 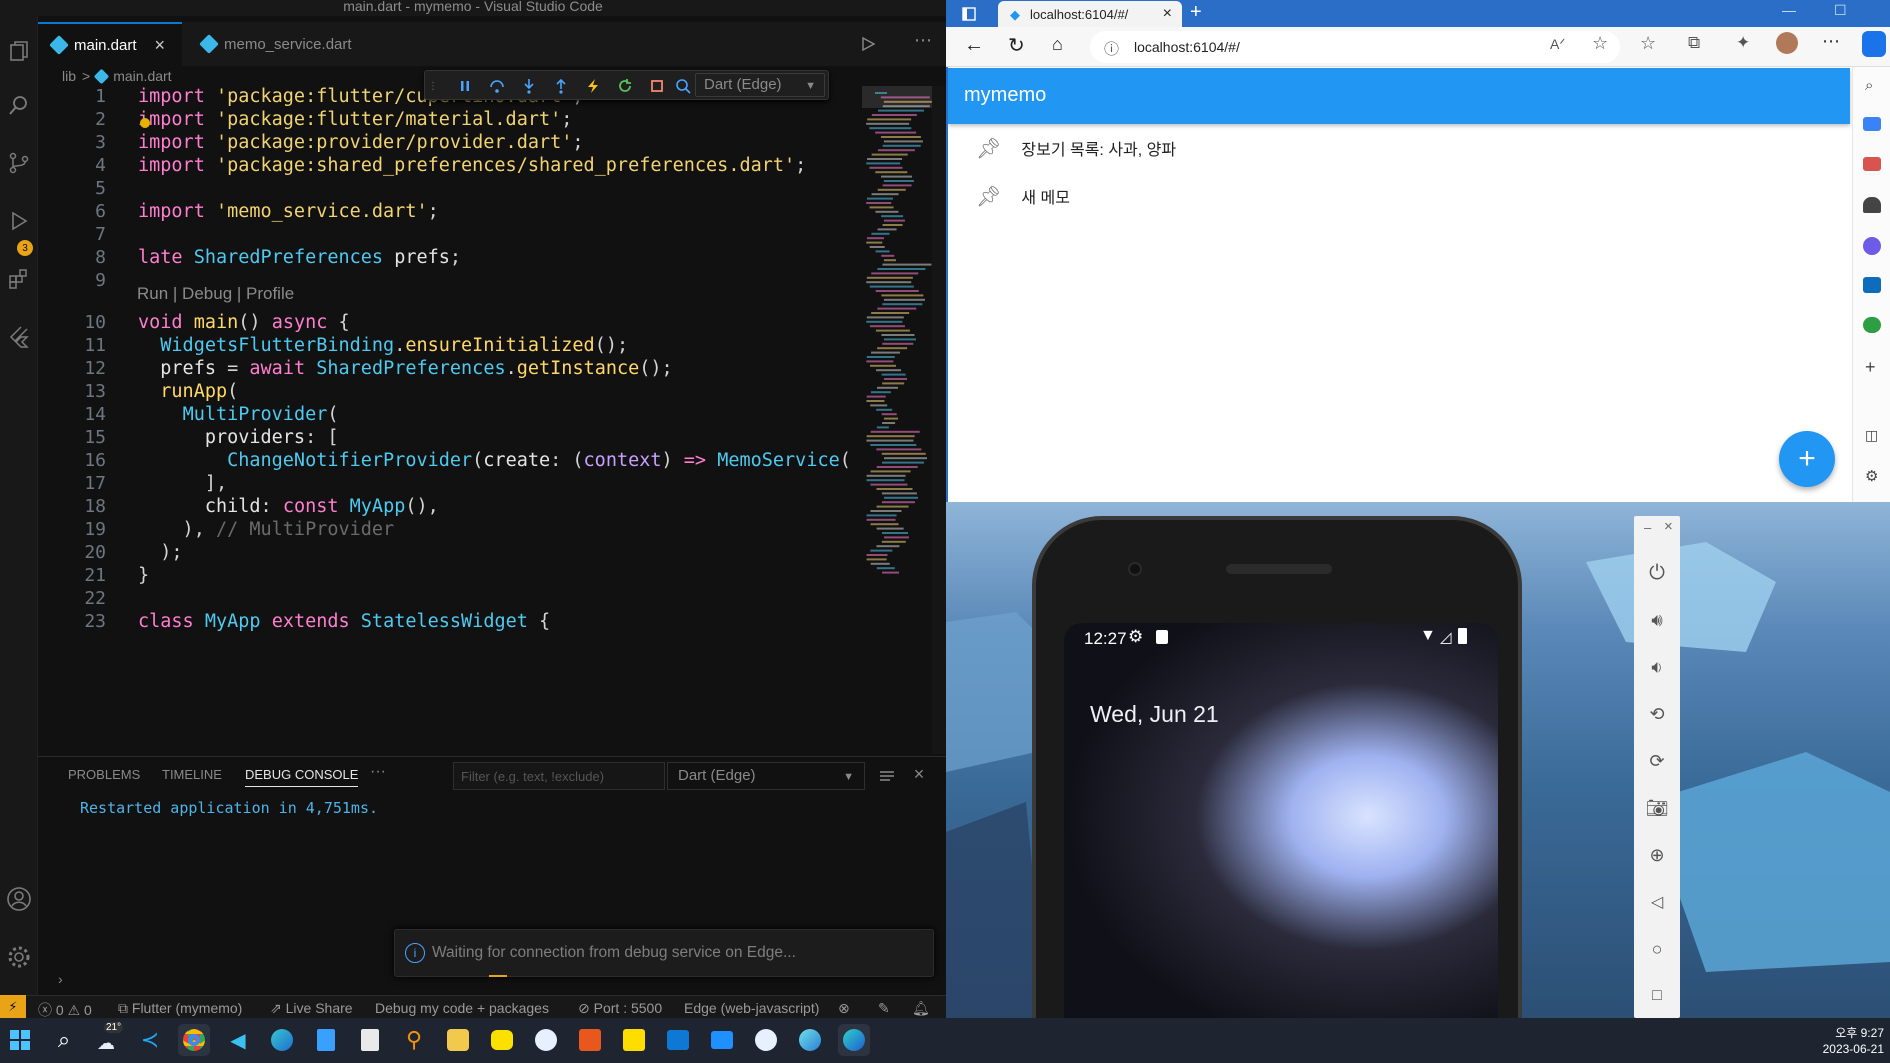 What do you see at coordinates (1657, 620) in the screenshot?
I see `volume-up-icon: 🔊︎` at bounding box center [1657, 620].